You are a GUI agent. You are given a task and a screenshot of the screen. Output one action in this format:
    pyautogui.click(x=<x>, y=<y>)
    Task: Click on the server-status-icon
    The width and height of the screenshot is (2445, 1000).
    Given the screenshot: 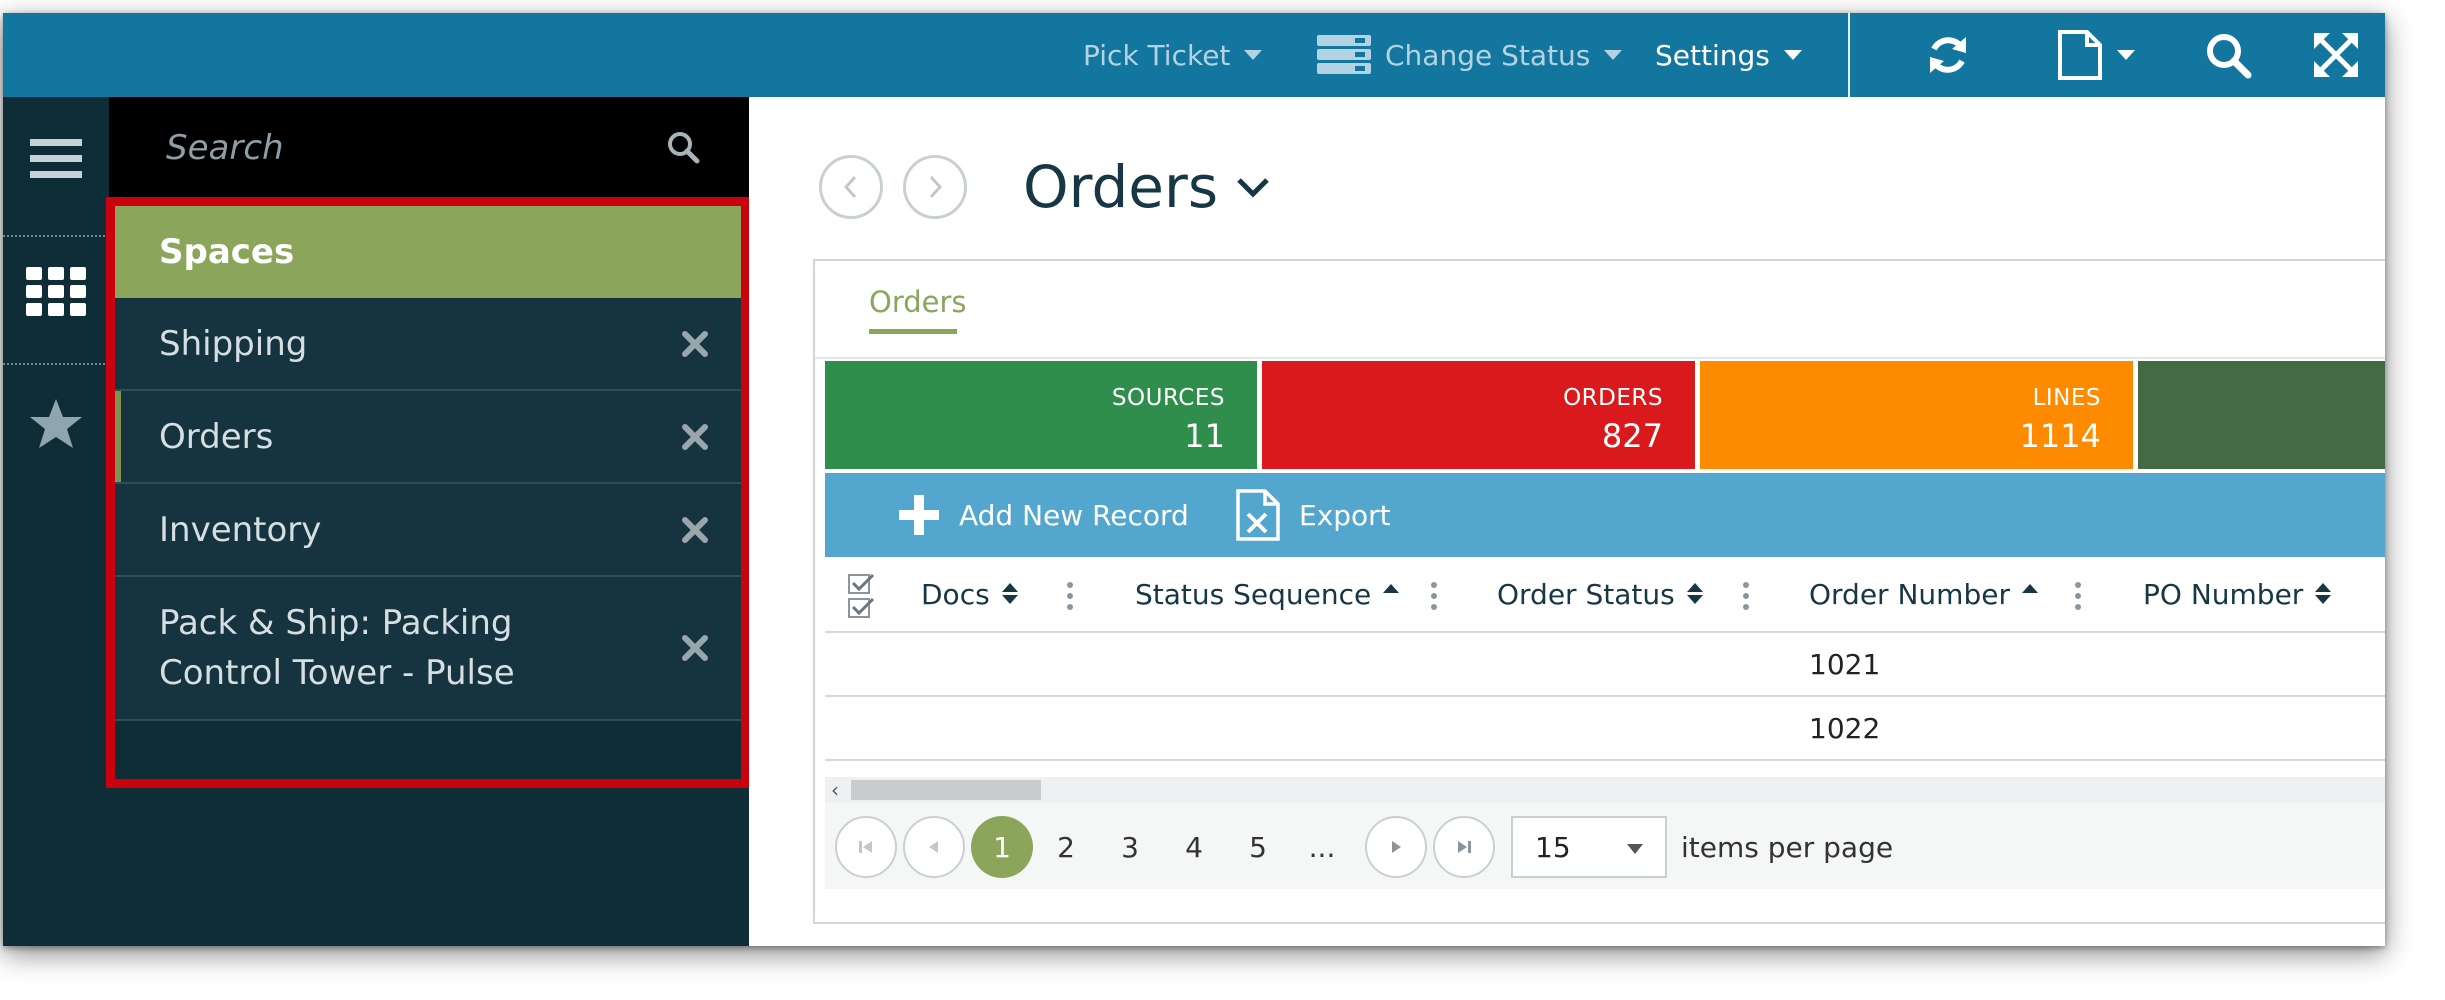 What is the action you would take?
    pyautogui.click(x=1344, y=54)
    